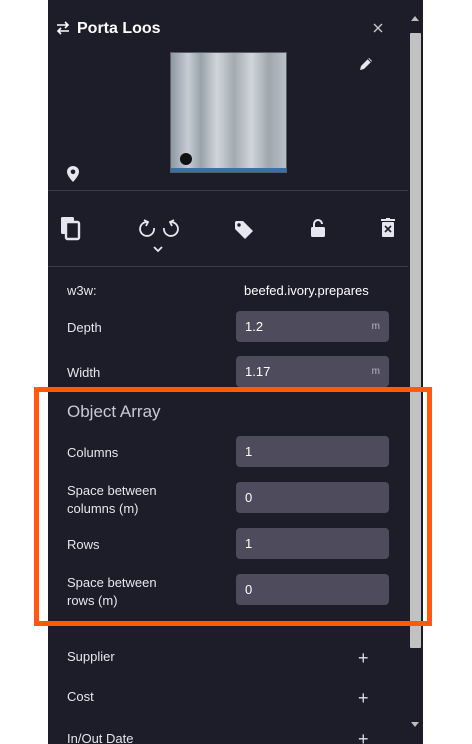  I want to click on depth-unit: m, so click(375, 326).